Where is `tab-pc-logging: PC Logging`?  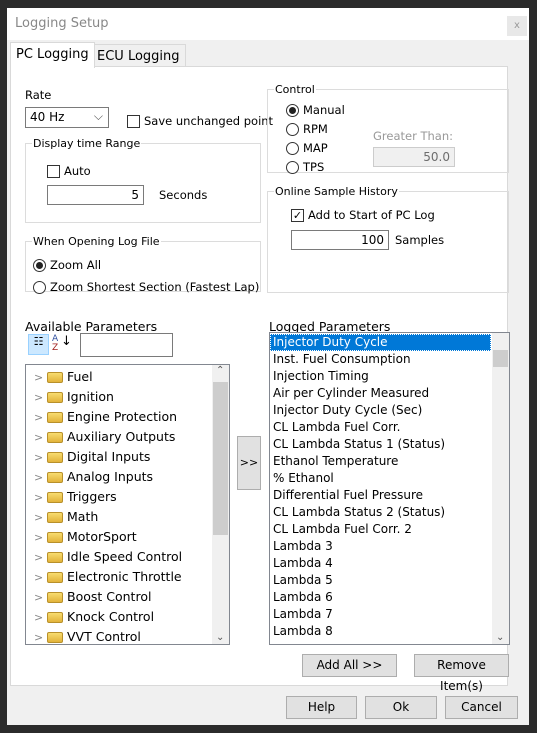 tab-pc-logging: PC Logging is located at coordinates (52, 55).